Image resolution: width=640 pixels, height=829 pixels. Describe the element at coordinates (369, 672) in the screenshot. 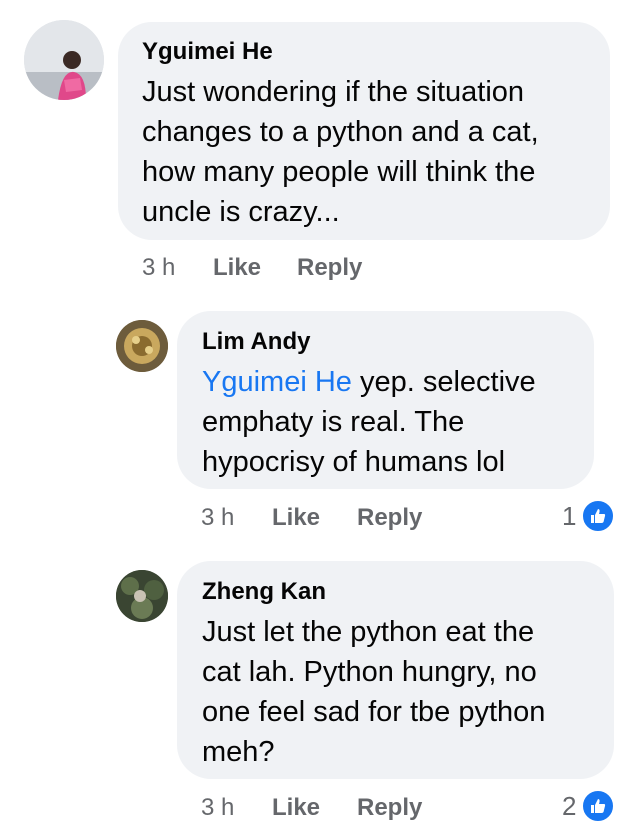

I see `comment-text-line: cat lah. Python hungry, no` at that location.